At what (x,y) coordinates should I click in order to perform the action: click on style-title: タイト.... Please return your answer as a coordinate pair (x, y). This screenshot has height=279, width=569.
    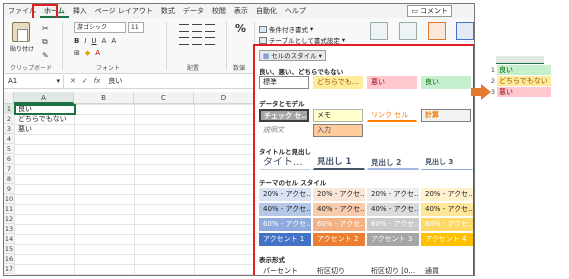
    Looking at the image, I should click on (285, 163).